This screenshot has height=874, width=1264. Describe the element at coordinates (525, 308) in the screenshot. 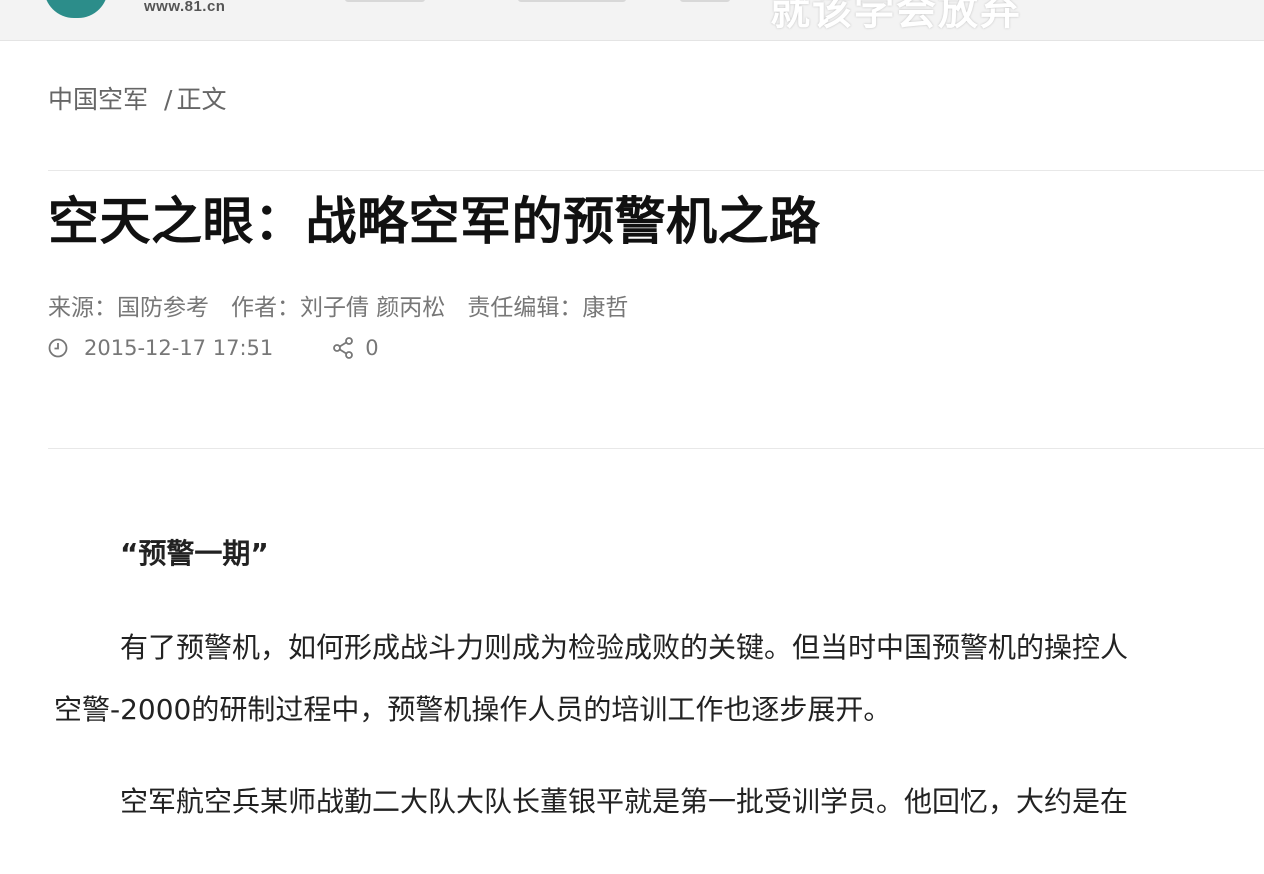

I see `editor-label: 责任编辑：` at that location.